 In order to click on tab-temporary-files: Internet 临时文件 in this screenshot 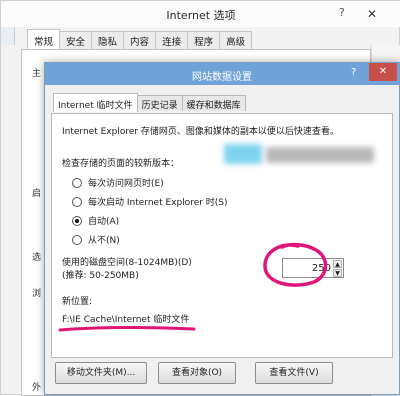, I will do `click(95, 102)`.